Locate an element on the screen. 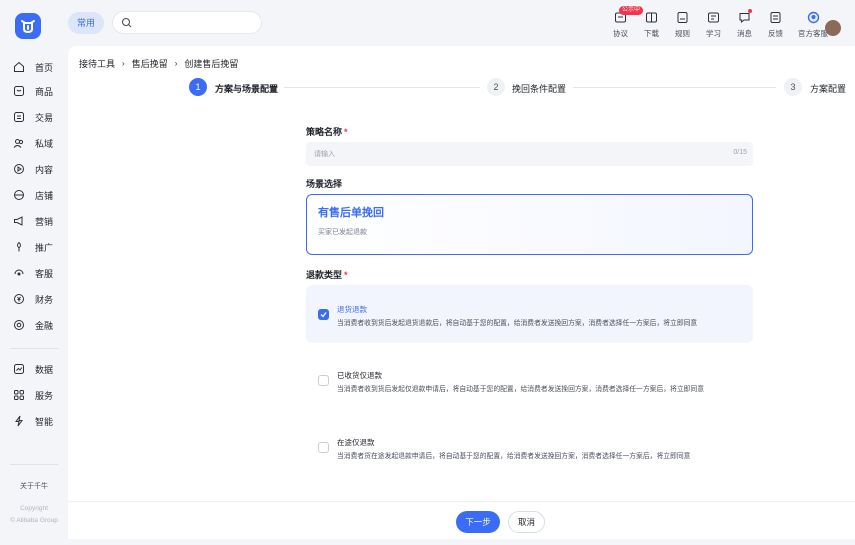 Image resolution: width=855 pixels, height=545 pixels. sidebar-item-label: 交易 is located at coordinates (44, 117).